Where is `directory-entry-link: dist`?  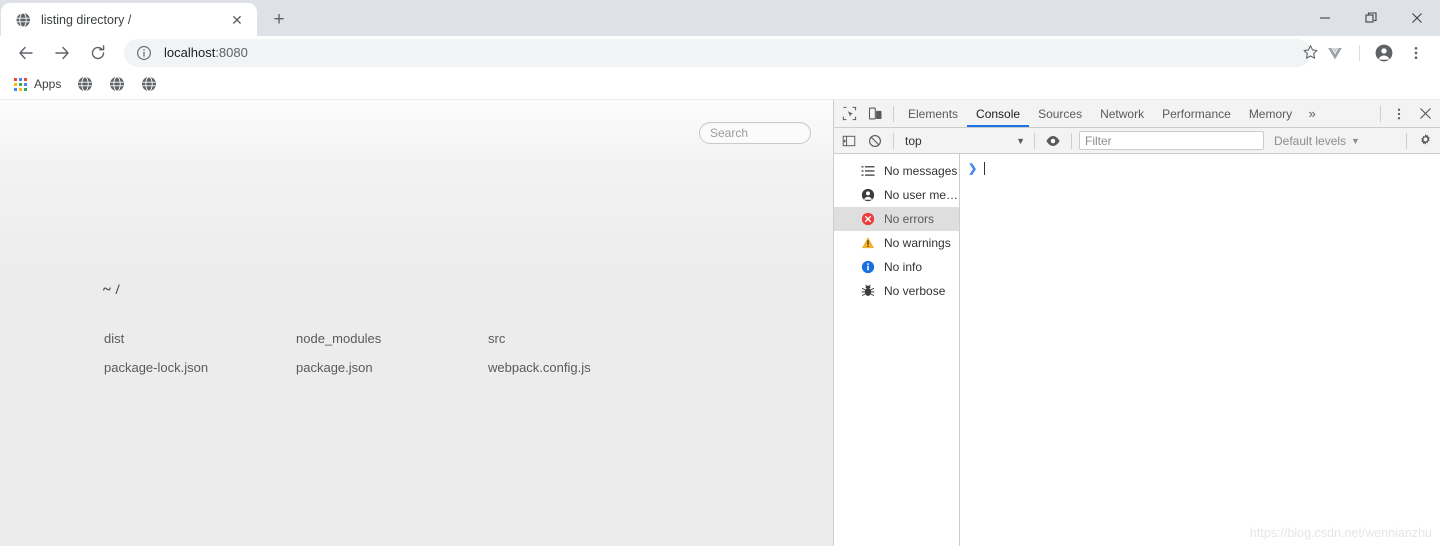
directory-entry-link: dist is located at coordinates (114, 338).